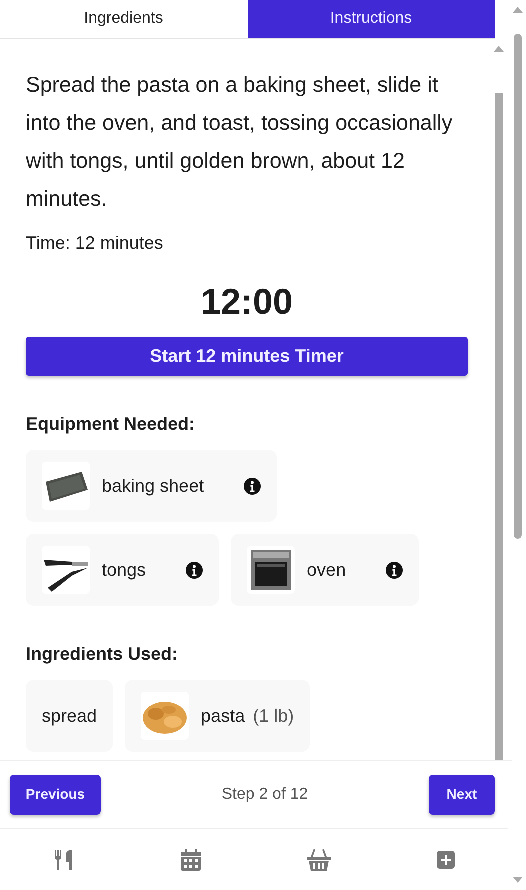 The width and height of the screenshot is (526, 890). I want to click on equipment-name: baking sheet, so click(153, 486).